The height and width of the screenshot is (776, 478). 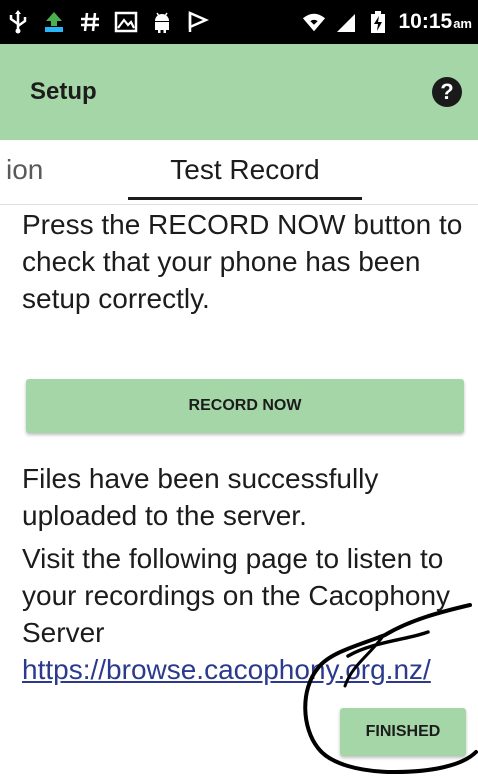 I want to click on wifi-icon, so click(x=314, y=22).